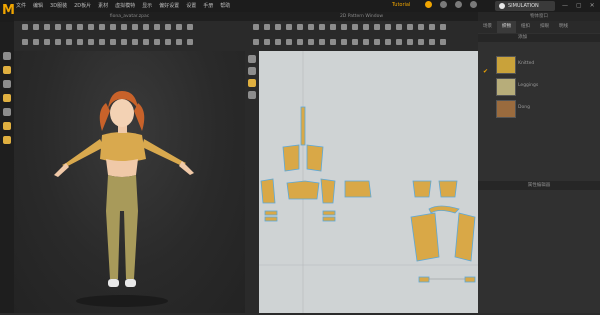 The width and height of the screenshot is (600, 315). What do you see at coordinates (252, 71) in the screenshot?
I see `edit-tool-icon` at bounding box center [252, 71].